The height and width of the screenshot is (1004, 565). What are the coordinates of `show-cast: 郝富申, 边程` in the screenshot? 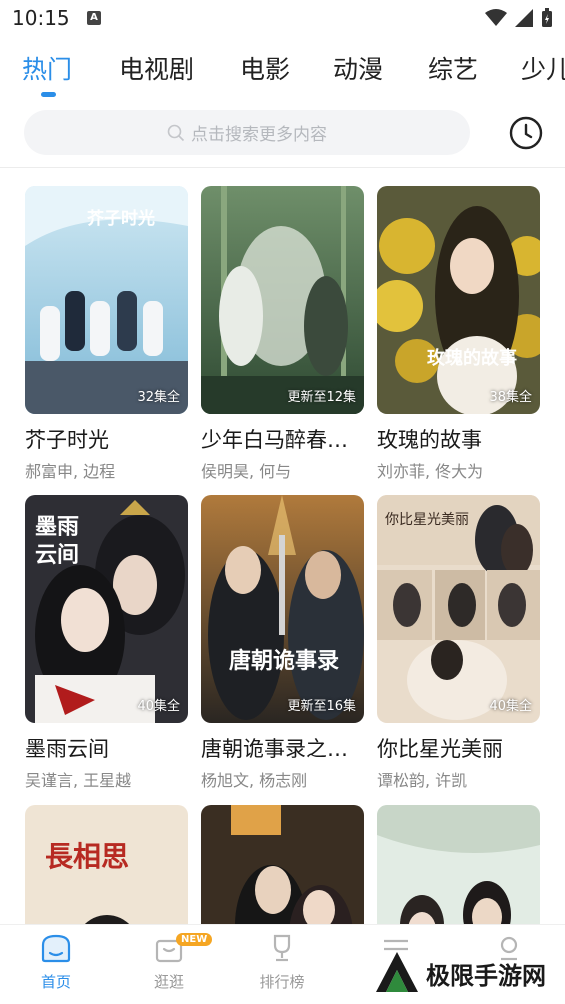 It's located at (70, 471).